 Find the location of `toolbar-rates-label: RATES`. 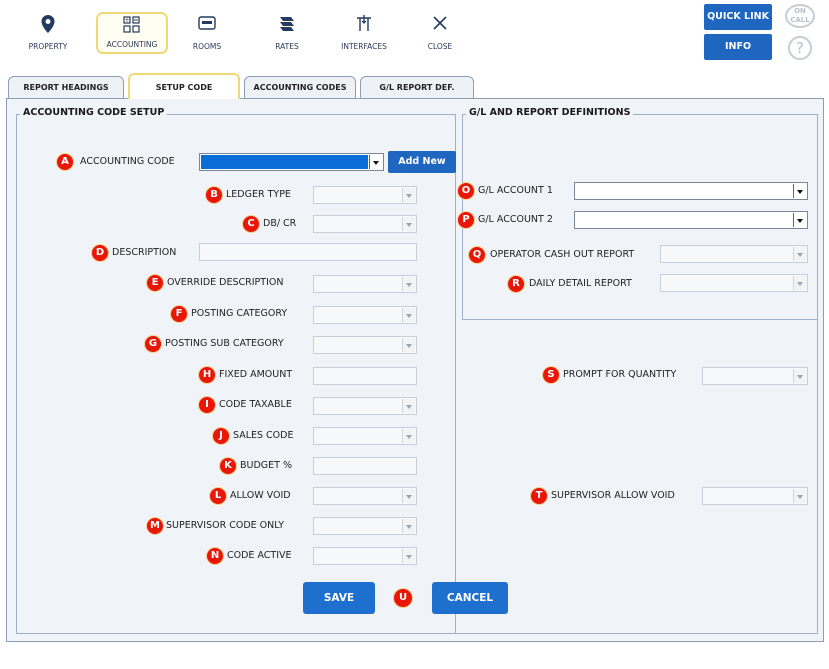

toolbar-rates-label: RATES is located at coordinates (287, 46).